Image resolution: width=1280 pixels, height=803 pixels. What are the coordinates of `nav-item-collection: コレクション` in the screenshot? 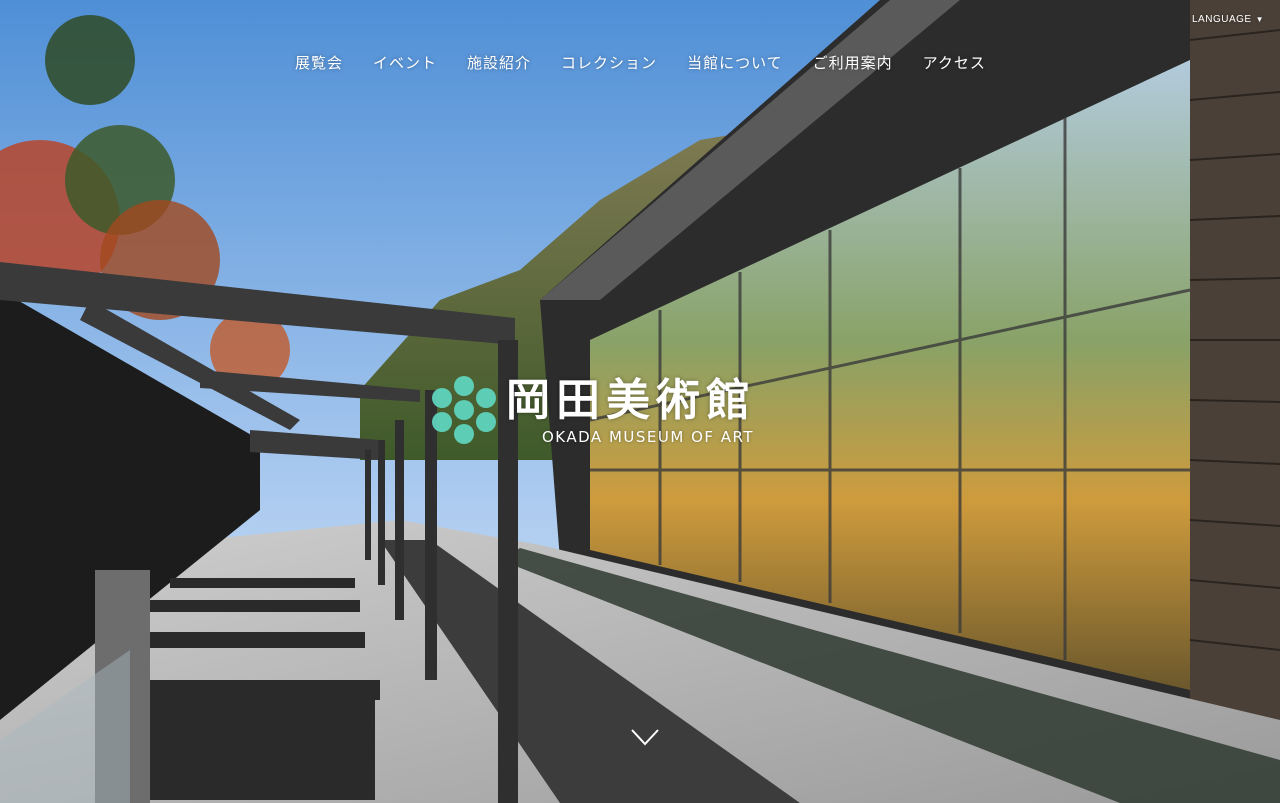 It's located at (609, 62).